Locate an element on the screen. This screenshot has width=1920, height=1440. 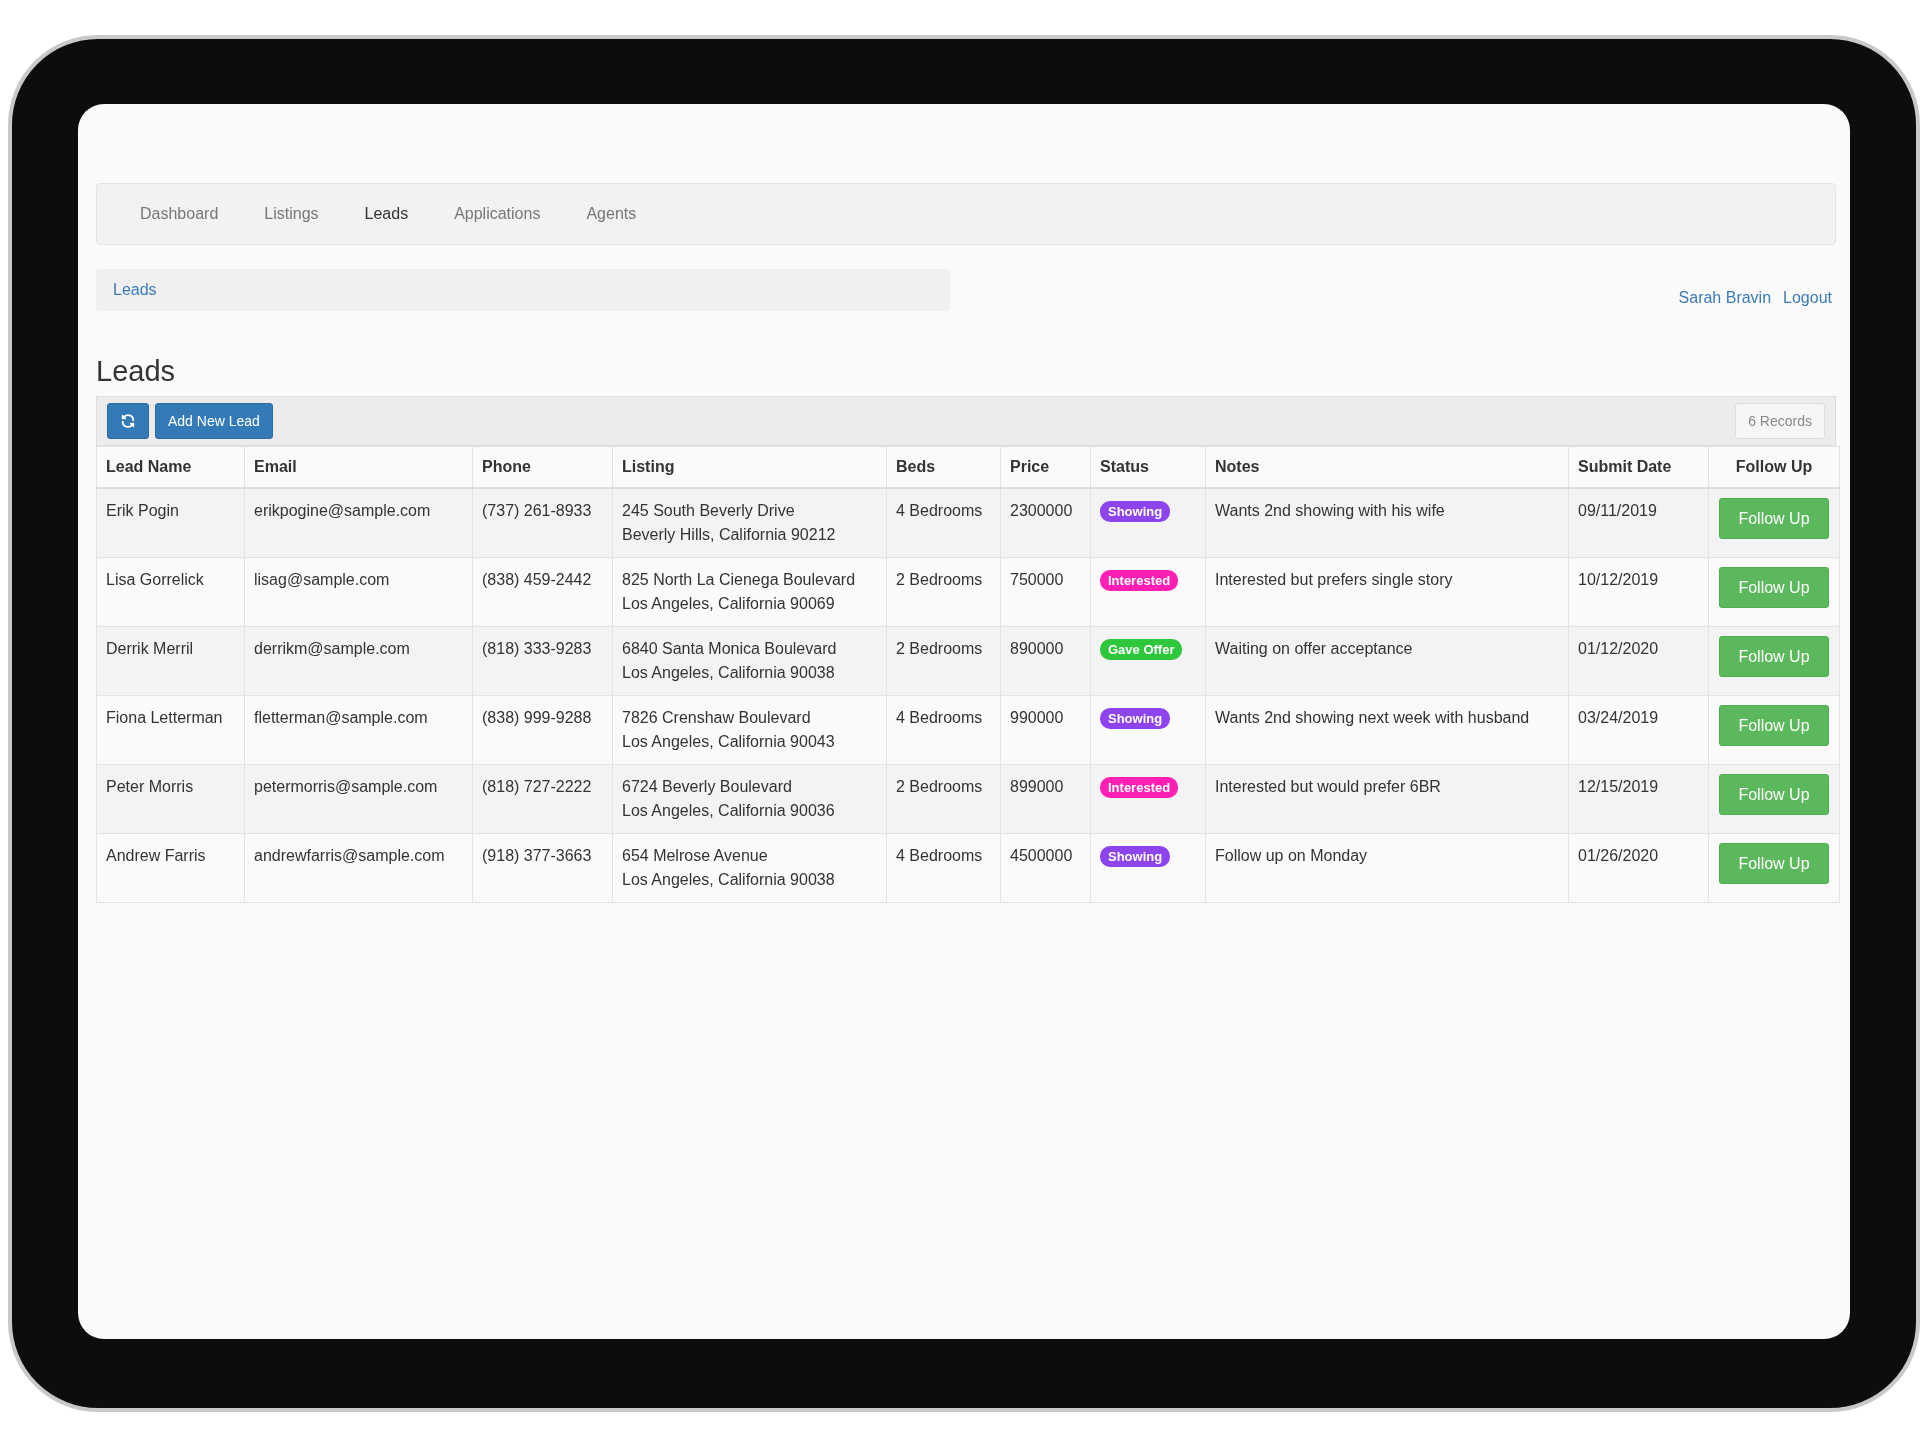
logout-link: Logout is located at coordinates (1807, 298).